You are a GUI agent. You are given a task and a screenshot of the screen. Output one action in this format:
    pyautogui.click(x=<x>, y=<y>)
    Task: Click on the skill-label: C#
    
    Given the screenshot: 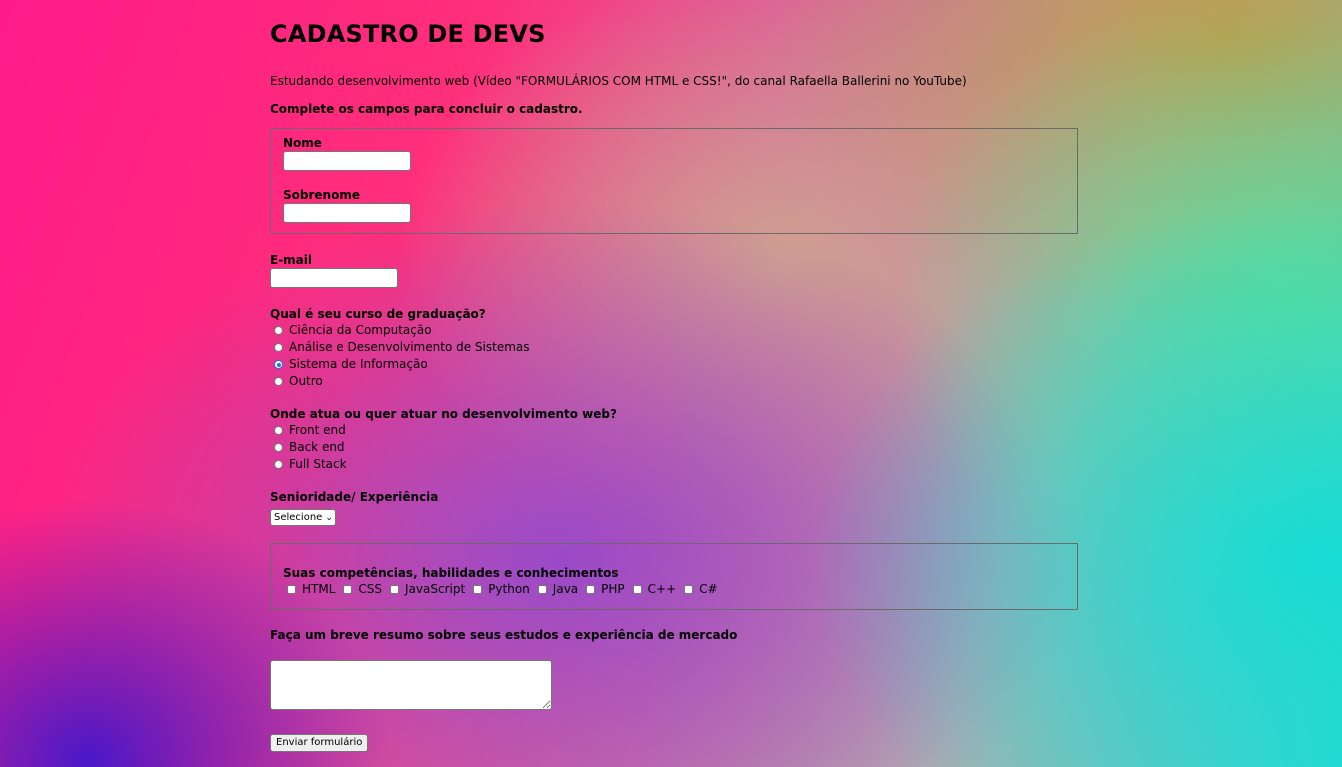 What is the action you would take?
    pyautogui.click(x=708, y=589)
    